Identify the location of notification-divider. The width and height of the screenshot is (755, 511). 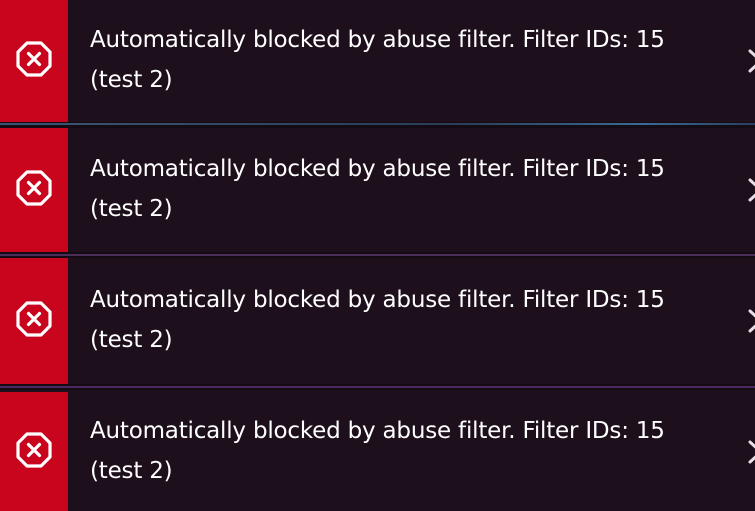
(377, 387).